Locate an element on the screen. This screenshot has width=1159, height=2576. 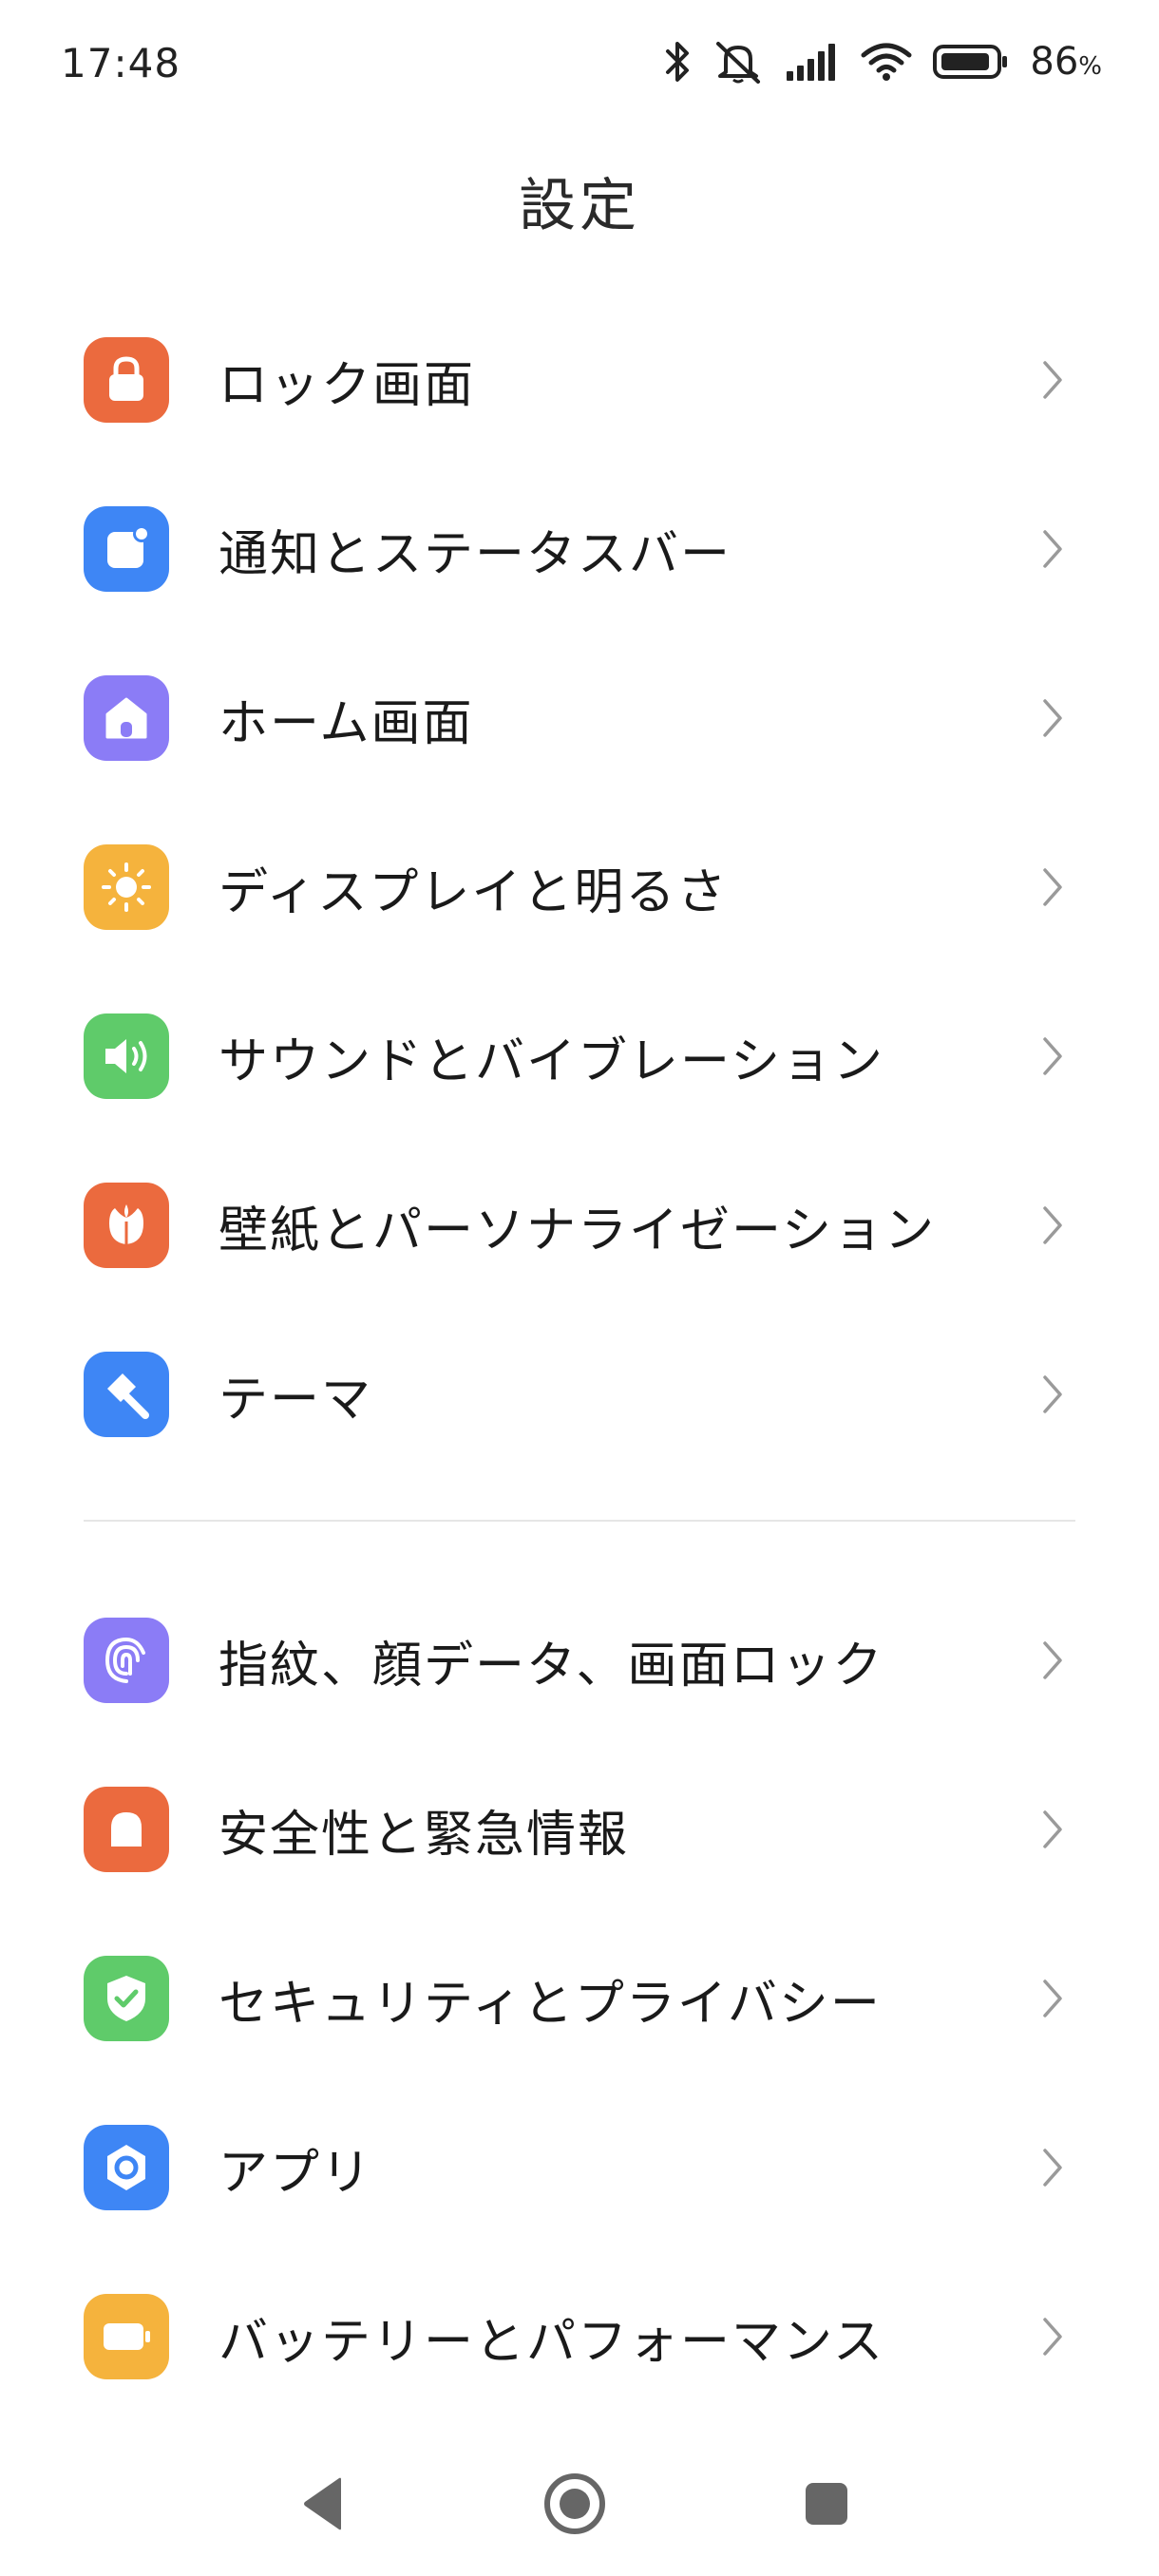
lock-icon is located at coordinates (126, 380).